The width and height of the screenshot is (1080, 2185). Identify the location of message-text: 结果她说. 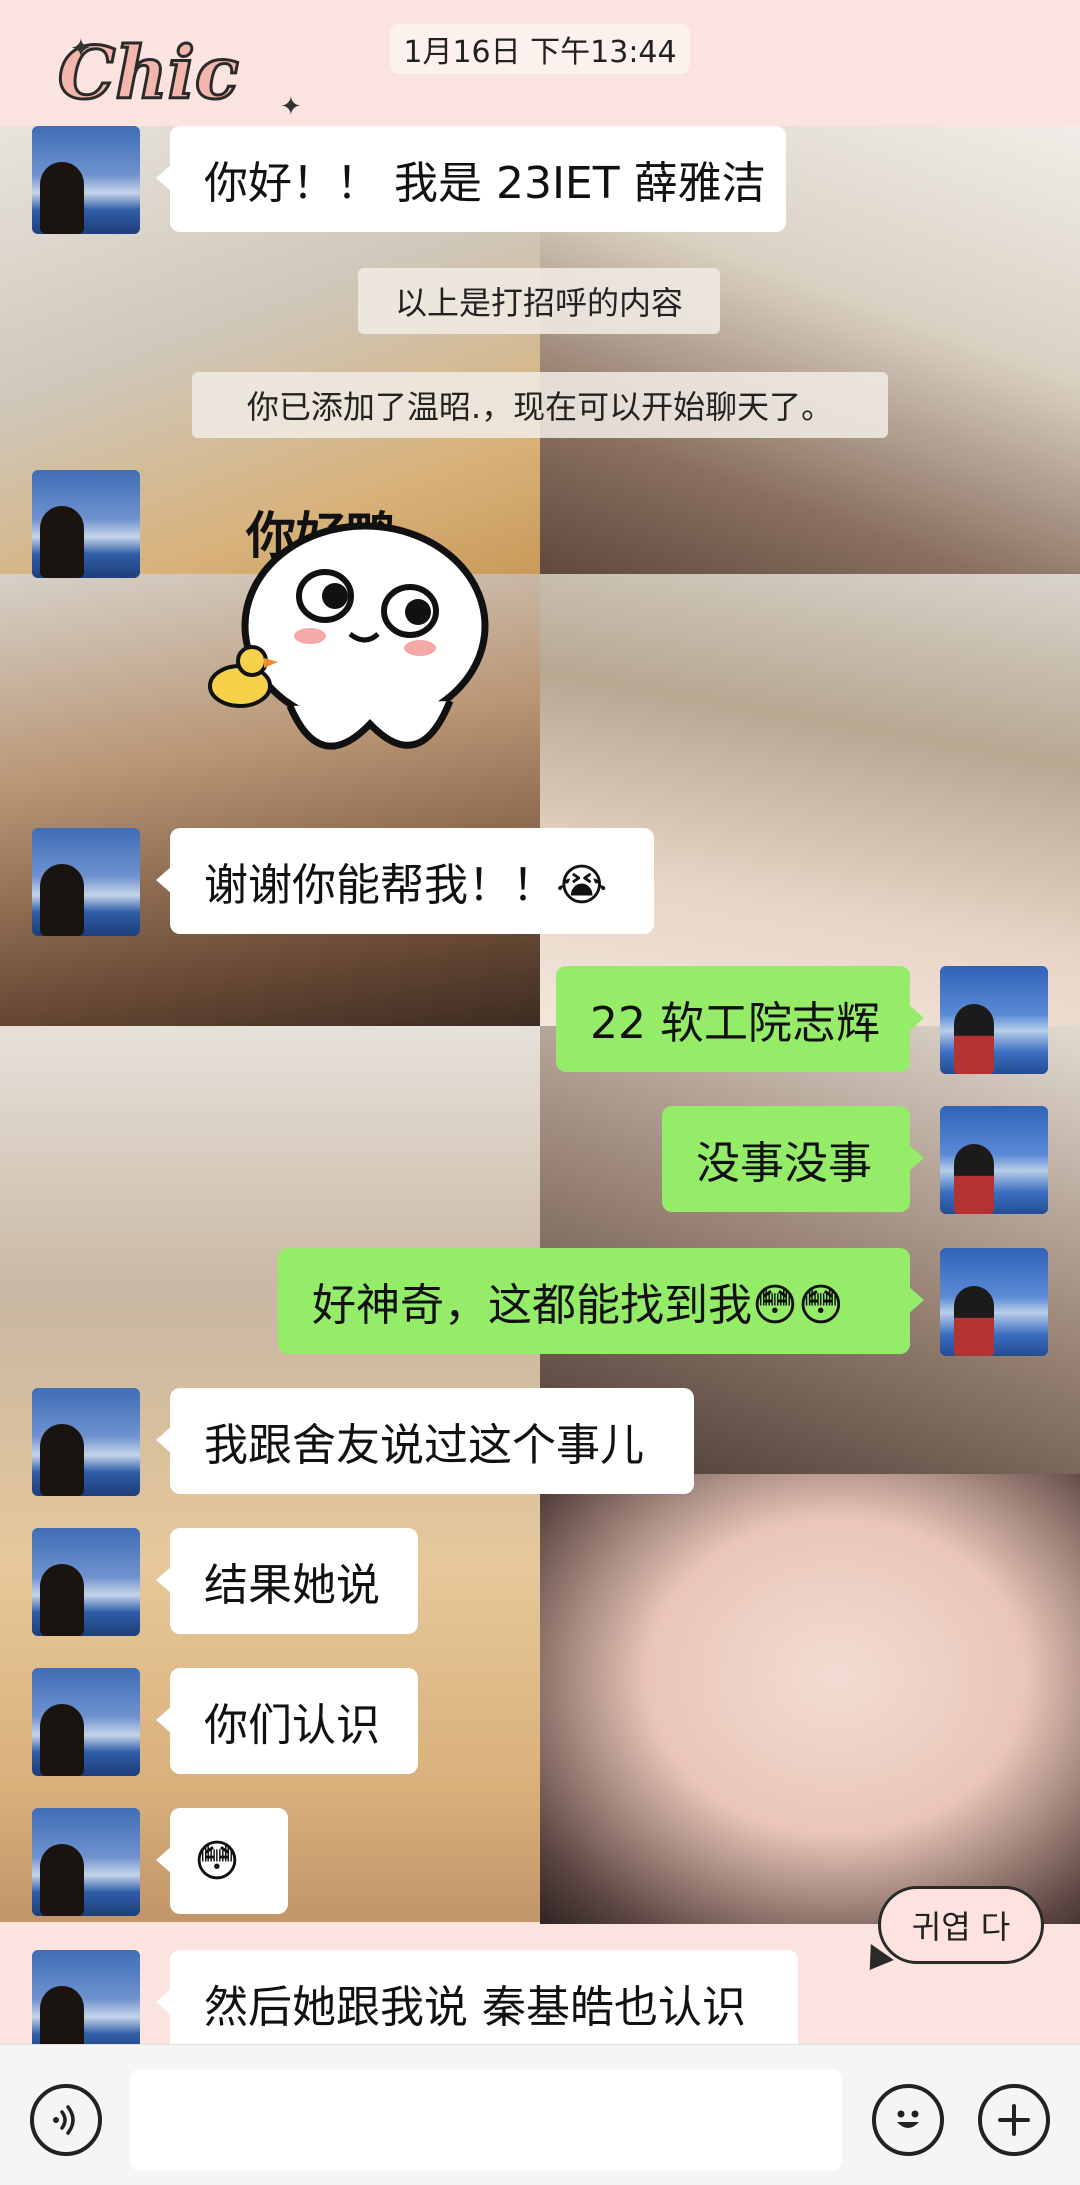
(292, 1585).